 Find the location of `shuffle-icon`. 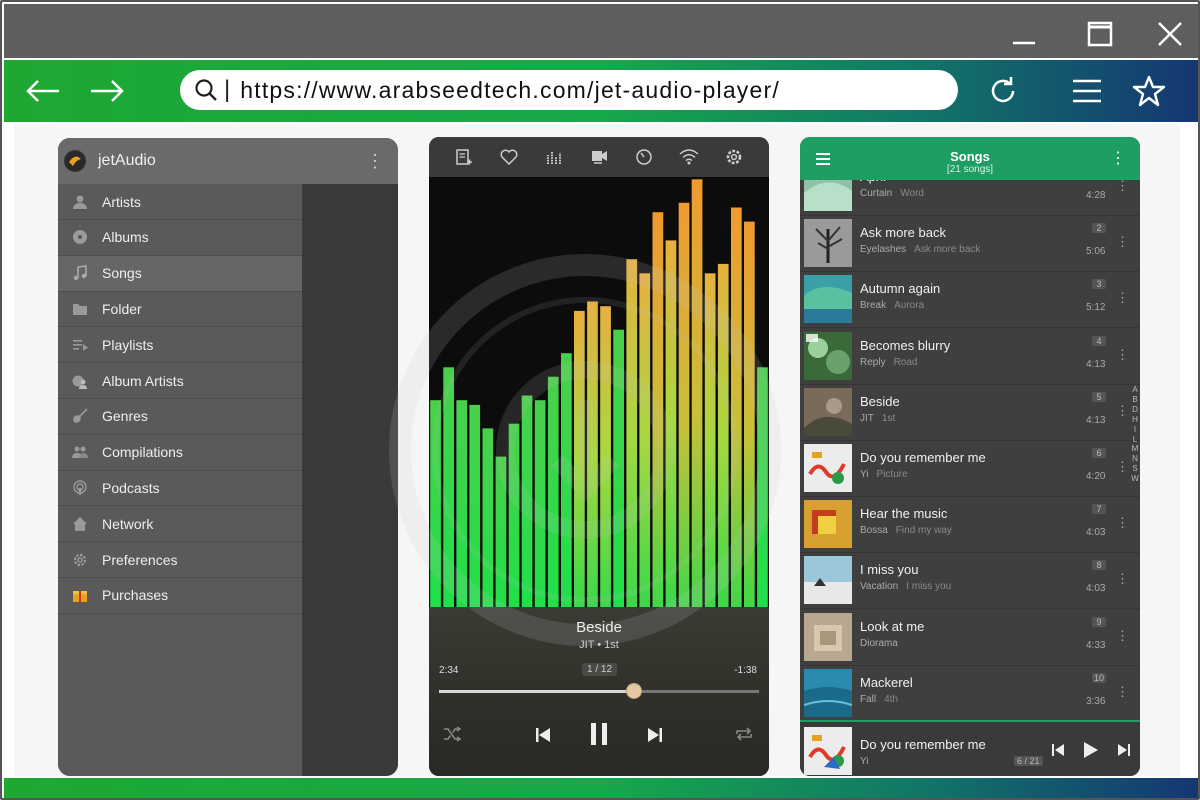

shuffle-icon is located at coordinates (452, 734).